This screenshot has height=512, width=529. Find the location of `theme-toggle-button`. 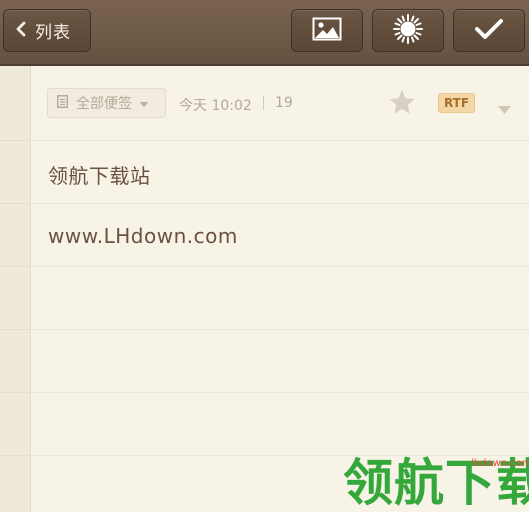

theme-toggle-button is located at coordinates (408, 30).